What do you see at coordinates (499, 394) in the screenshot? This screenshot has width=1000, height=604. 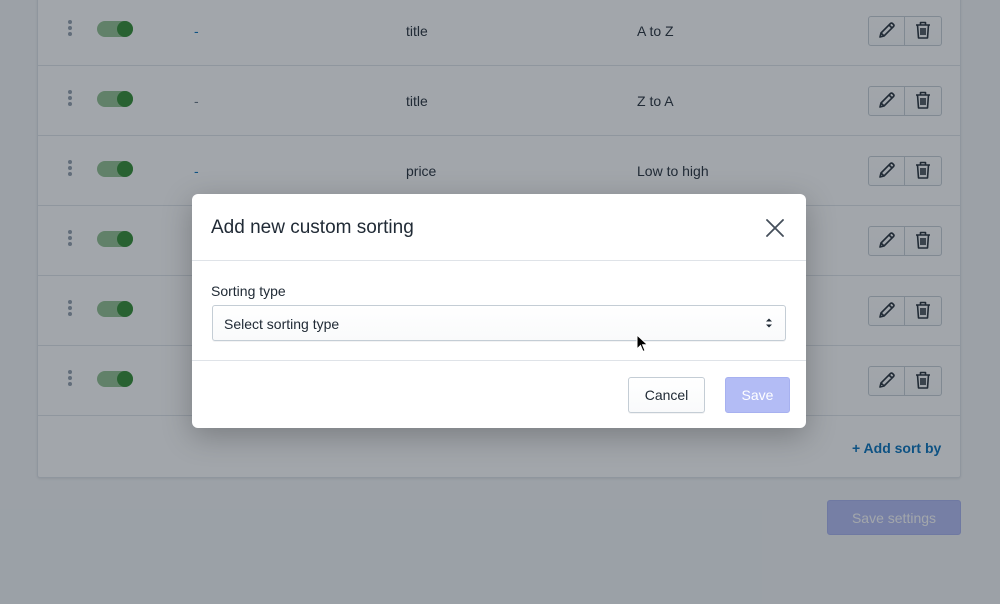 I see `modal-footer: Cancel Save` at bounding box center [499, 394].